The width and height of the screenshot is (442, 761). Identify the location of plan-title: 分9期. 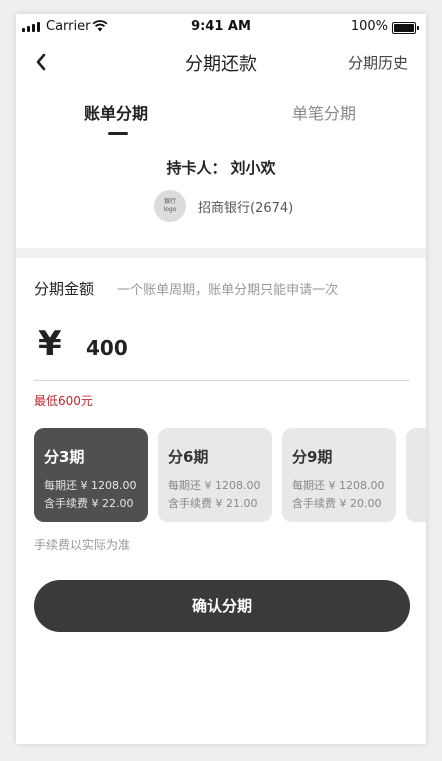
(312, 457).